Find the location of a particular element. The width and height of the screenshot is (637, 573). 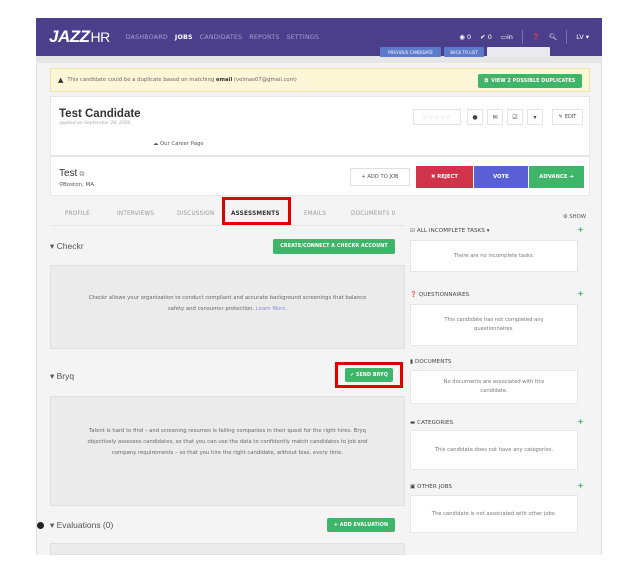

jazzhr-logo: JAZZHR is located at coordinates (79, 37).